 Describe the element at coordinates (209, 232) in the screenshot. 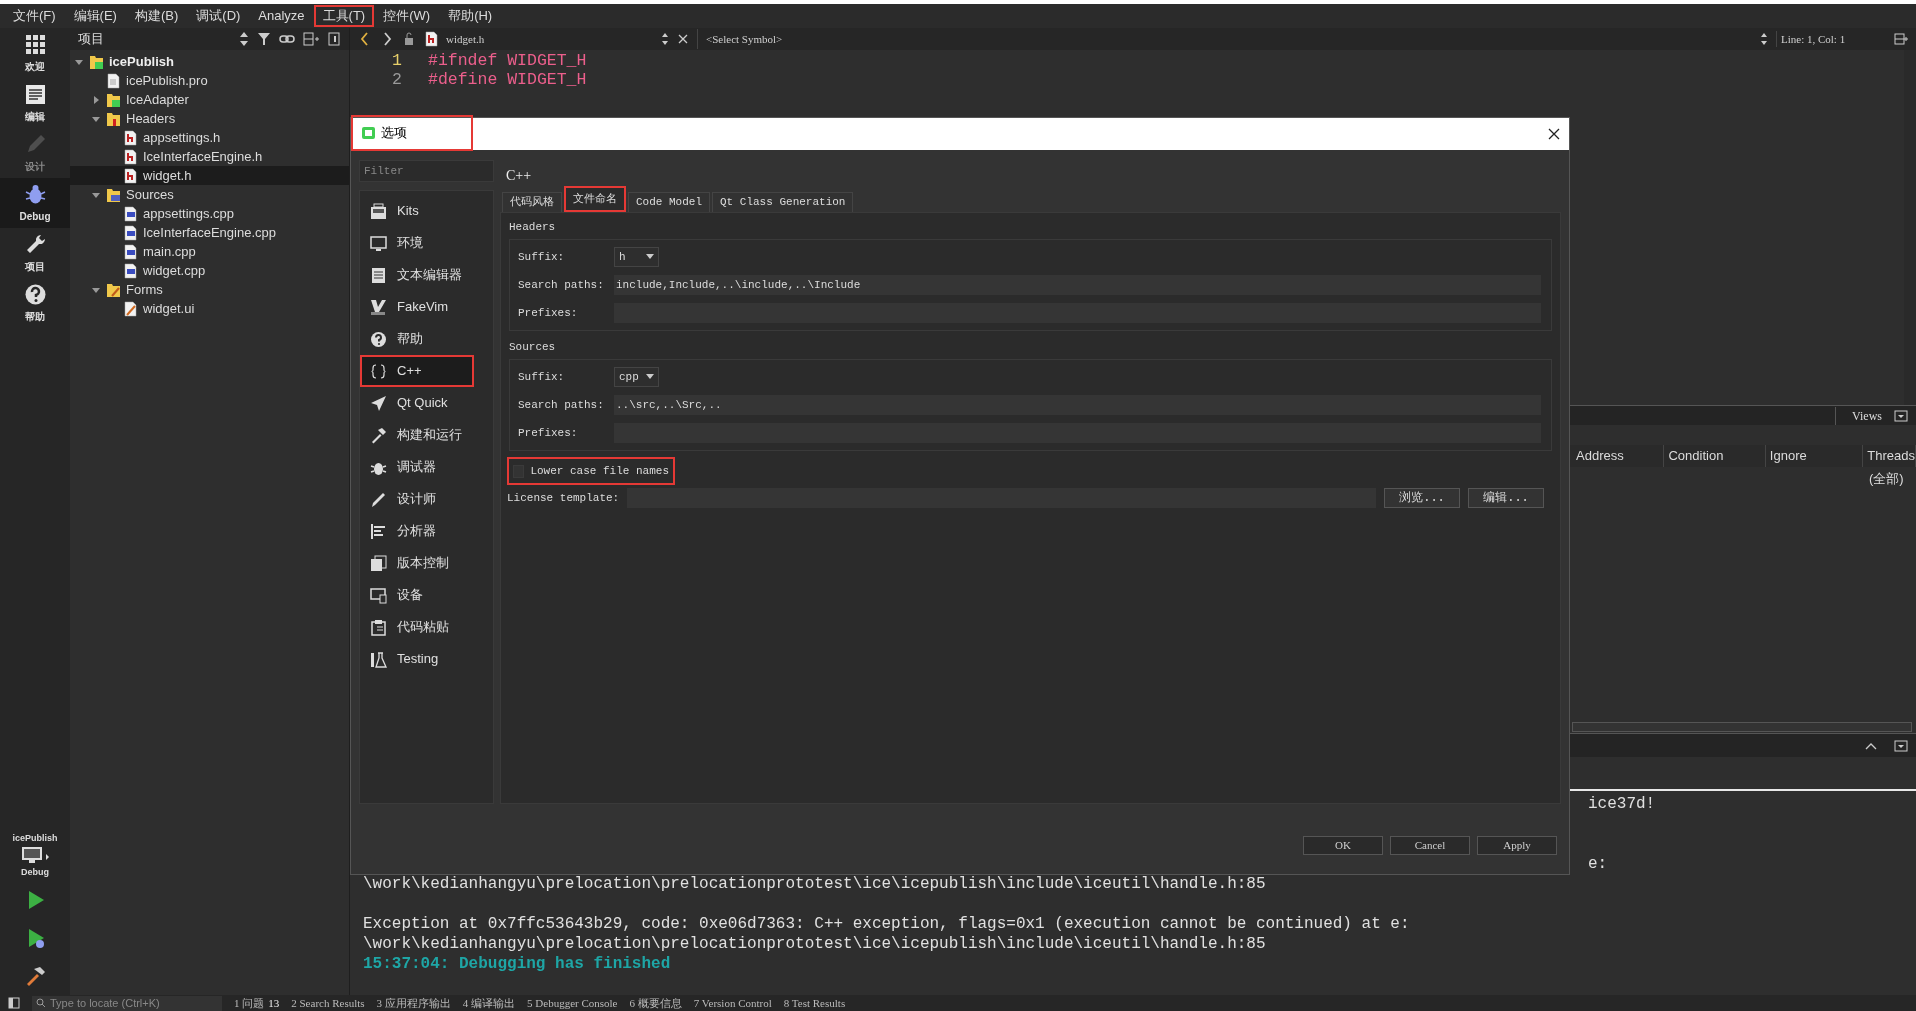

I see `tree-item: IceInterfaceEngine.cpp` at that location.